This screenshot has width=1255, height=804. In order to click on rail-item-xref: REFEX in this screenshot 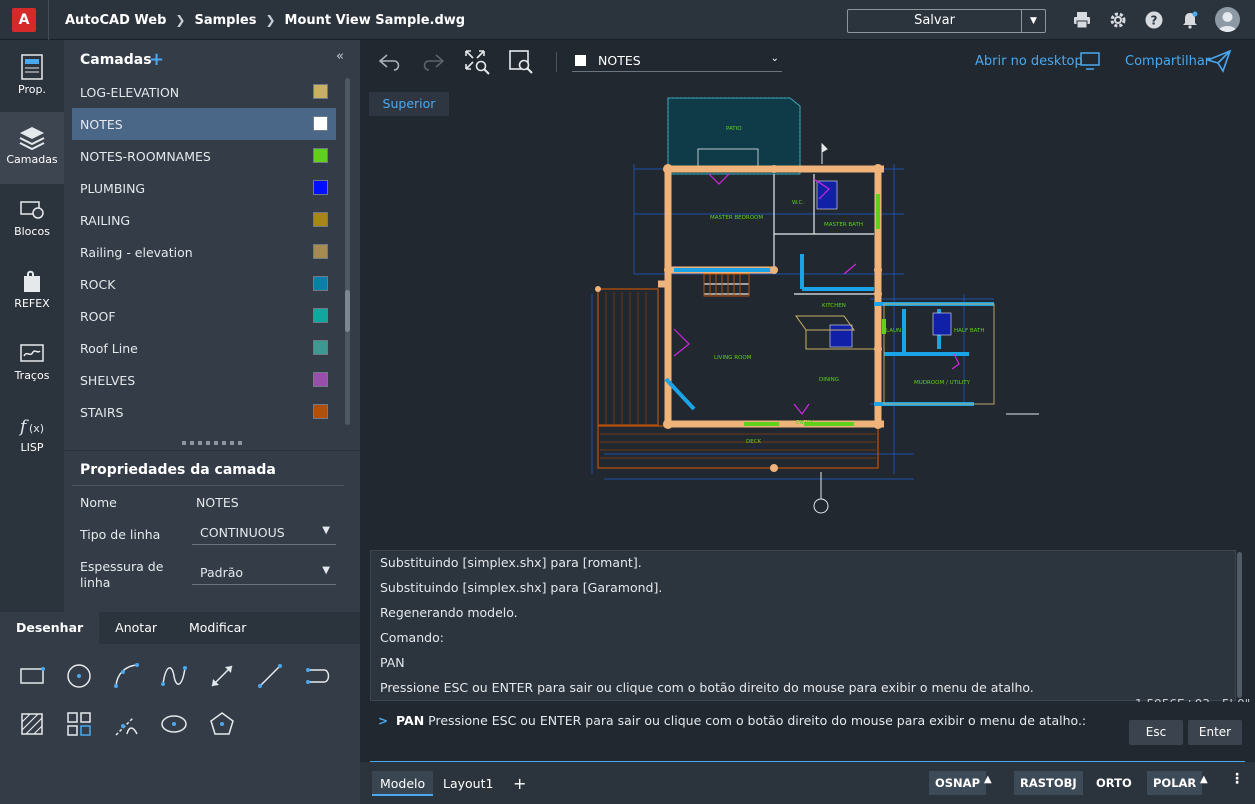, I will do `click(32, 292)`.